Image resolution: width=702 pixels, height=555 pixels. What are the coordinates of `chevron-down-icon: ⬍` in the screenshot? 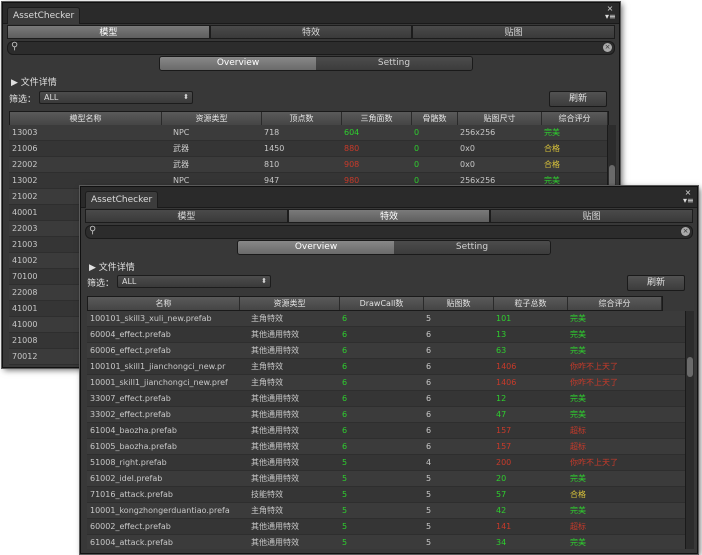 It's located at (186, 97).